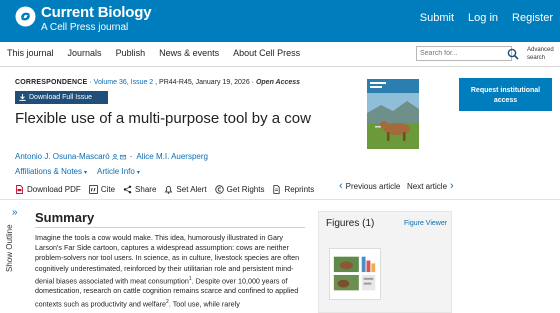 The height and width of the screenshot is (313, 560). I want to click on get-rights-button: Get Rights, so click(239, 189).